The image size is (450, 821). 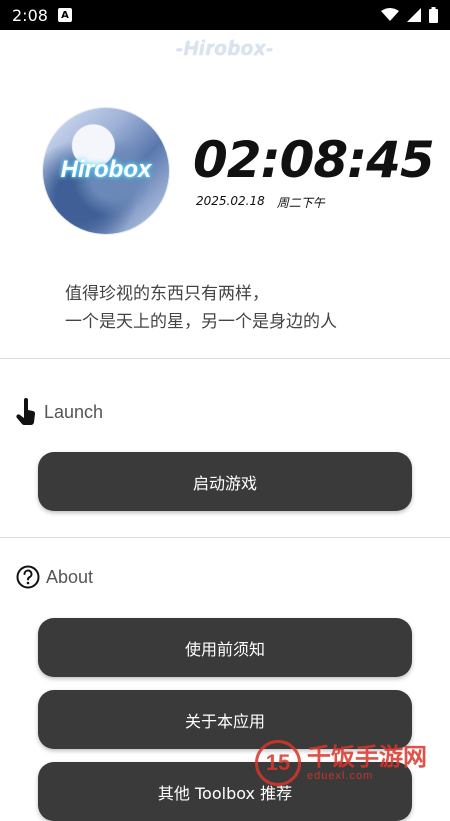 What do you see at coordinates (225, 49) in the screenshot?
I see `app-logo: -Hirobox-` at bounding box center [225, 49].